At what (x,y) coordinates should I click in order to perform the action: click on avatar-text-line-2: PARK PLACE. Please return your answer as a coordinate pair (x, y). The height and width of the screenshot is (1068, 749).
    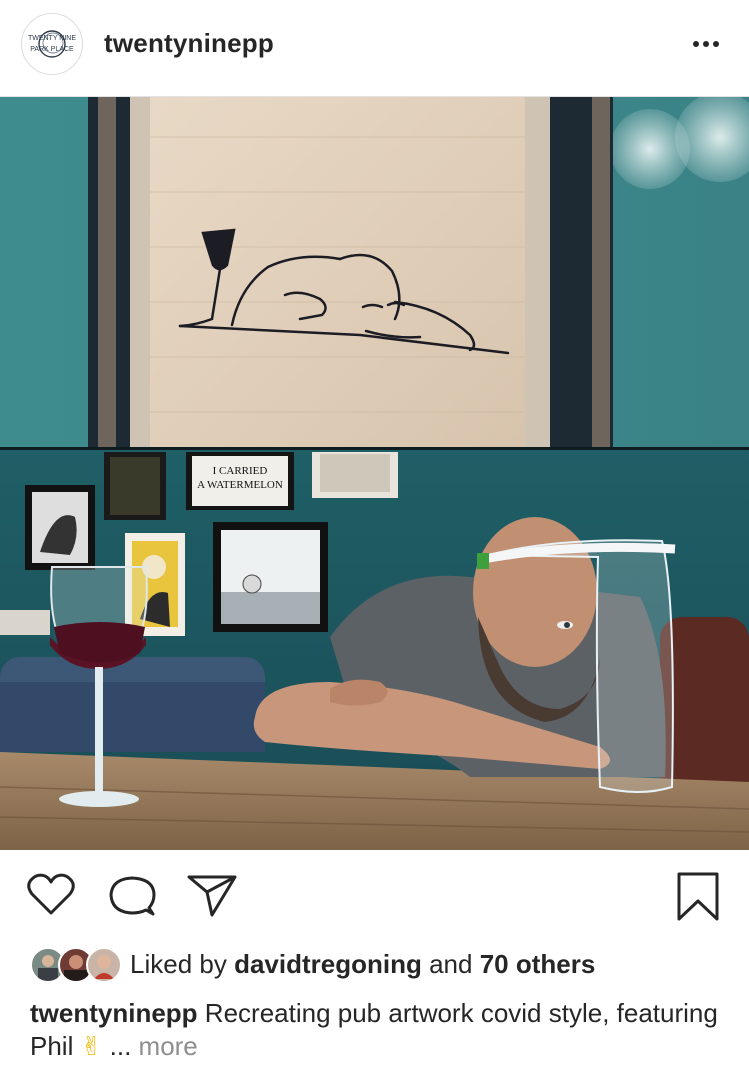
    Looking at the image, I should click on (52, 49).